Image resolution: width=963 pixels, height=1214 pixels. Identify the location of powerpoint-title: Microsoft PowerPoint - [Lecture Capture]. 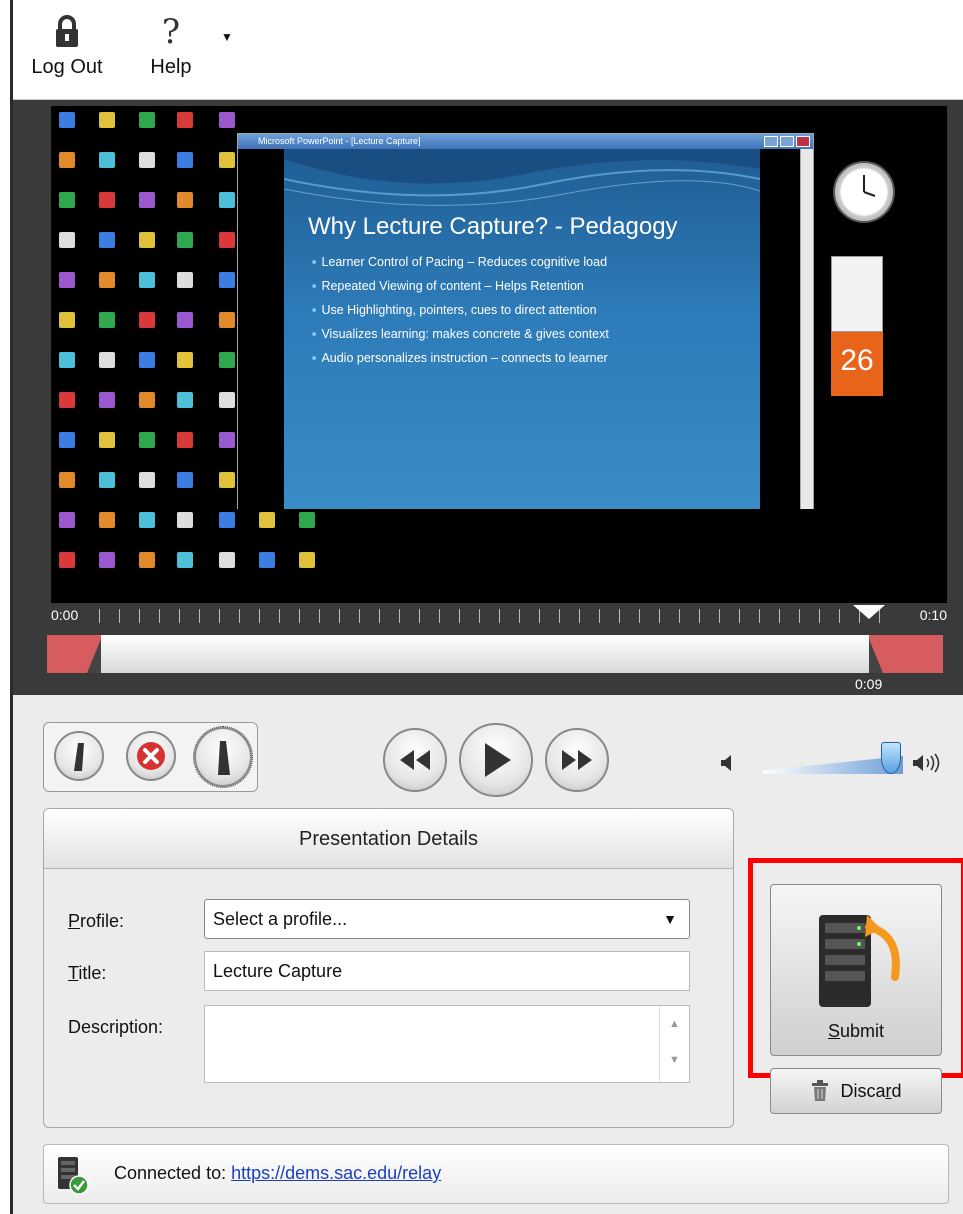
(339, 141).